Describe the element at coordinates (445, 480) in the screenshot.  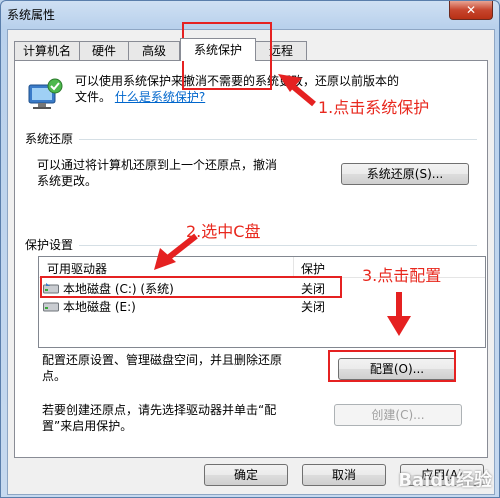
I see `watermark-logo: Baidu经验` at that location.